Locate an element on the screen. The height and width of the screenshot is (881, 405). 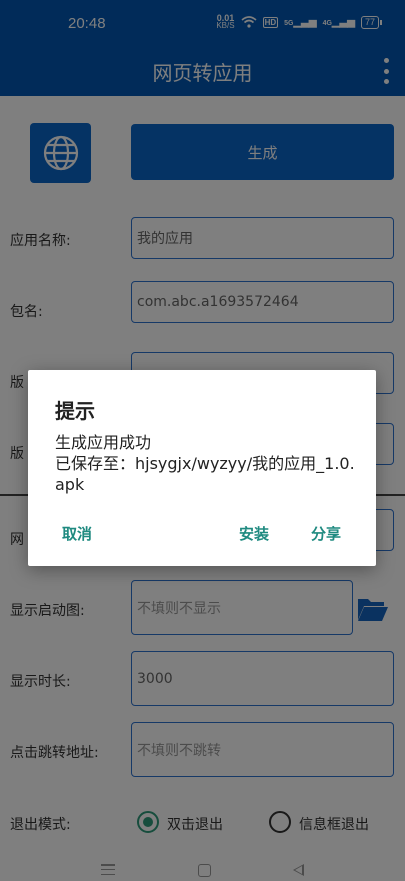
install-button: 安装 is located at coordinates (254, 533).